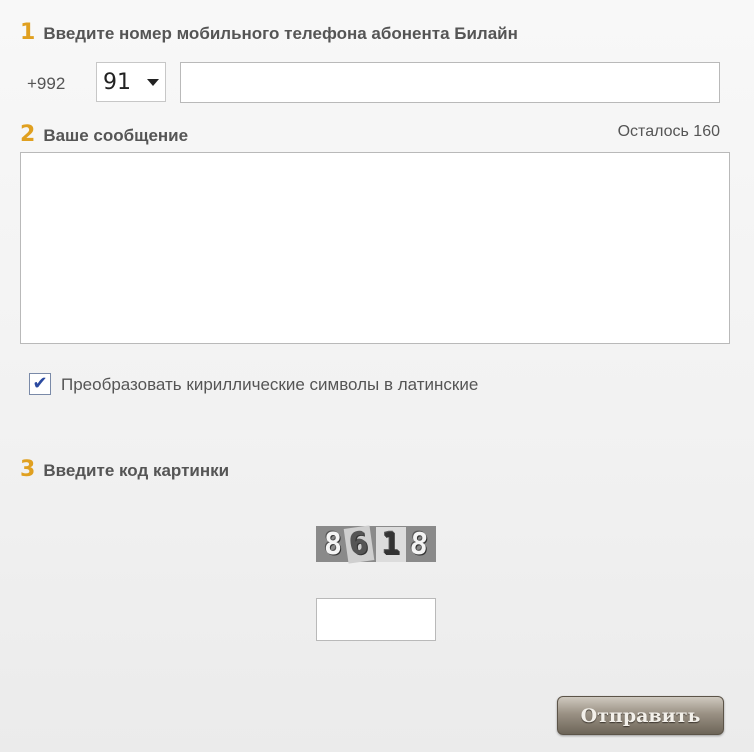 The width and height of the screenshot is (754, 752). Describe the element at coordinates (46, 83) in the screenshot. I see `country-code-prefix: +992` at that location.